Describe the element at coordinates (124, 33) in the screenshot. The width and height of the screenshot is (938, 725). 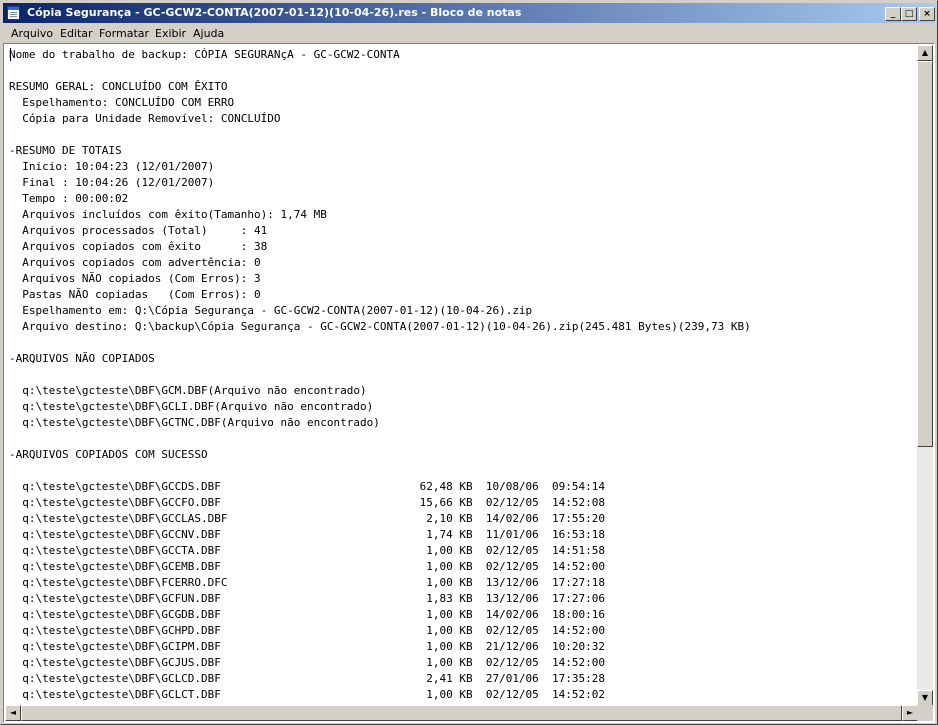
I see `menu-formatar: Formatar` at that location.